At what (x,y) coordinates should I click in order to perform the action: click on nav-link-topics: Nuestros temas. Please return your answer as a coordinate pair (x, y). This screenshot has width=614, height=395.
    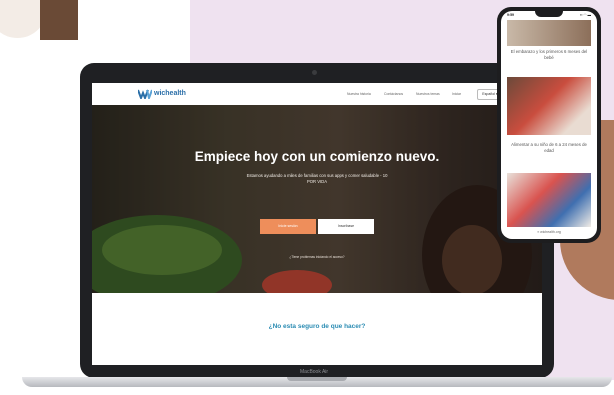
    Looking at the image, I should click on (428, 94).